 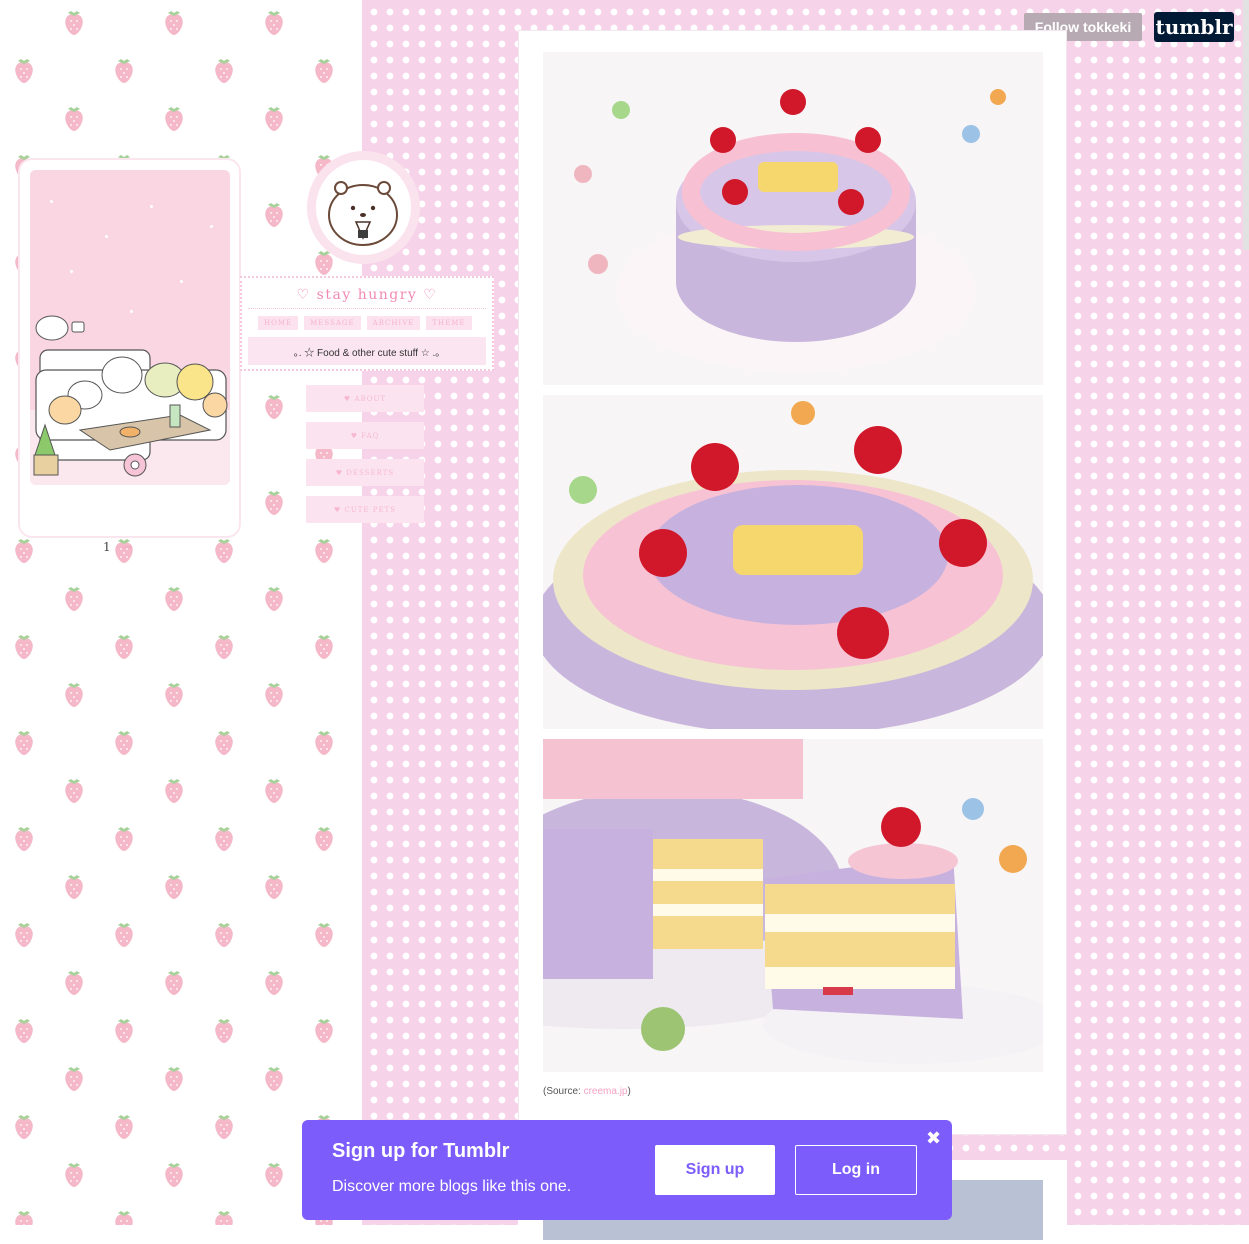 I want to click on sumikko-scene-image, so click(x=130, y=327).